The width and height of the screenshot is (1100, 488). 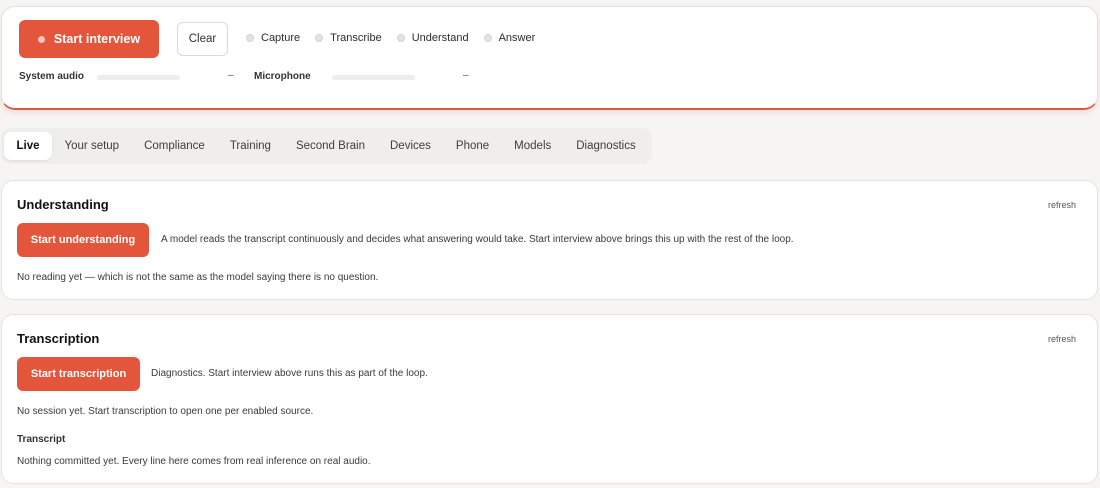 I want to click on step-understand: Understand, so click(x=432, y=38).